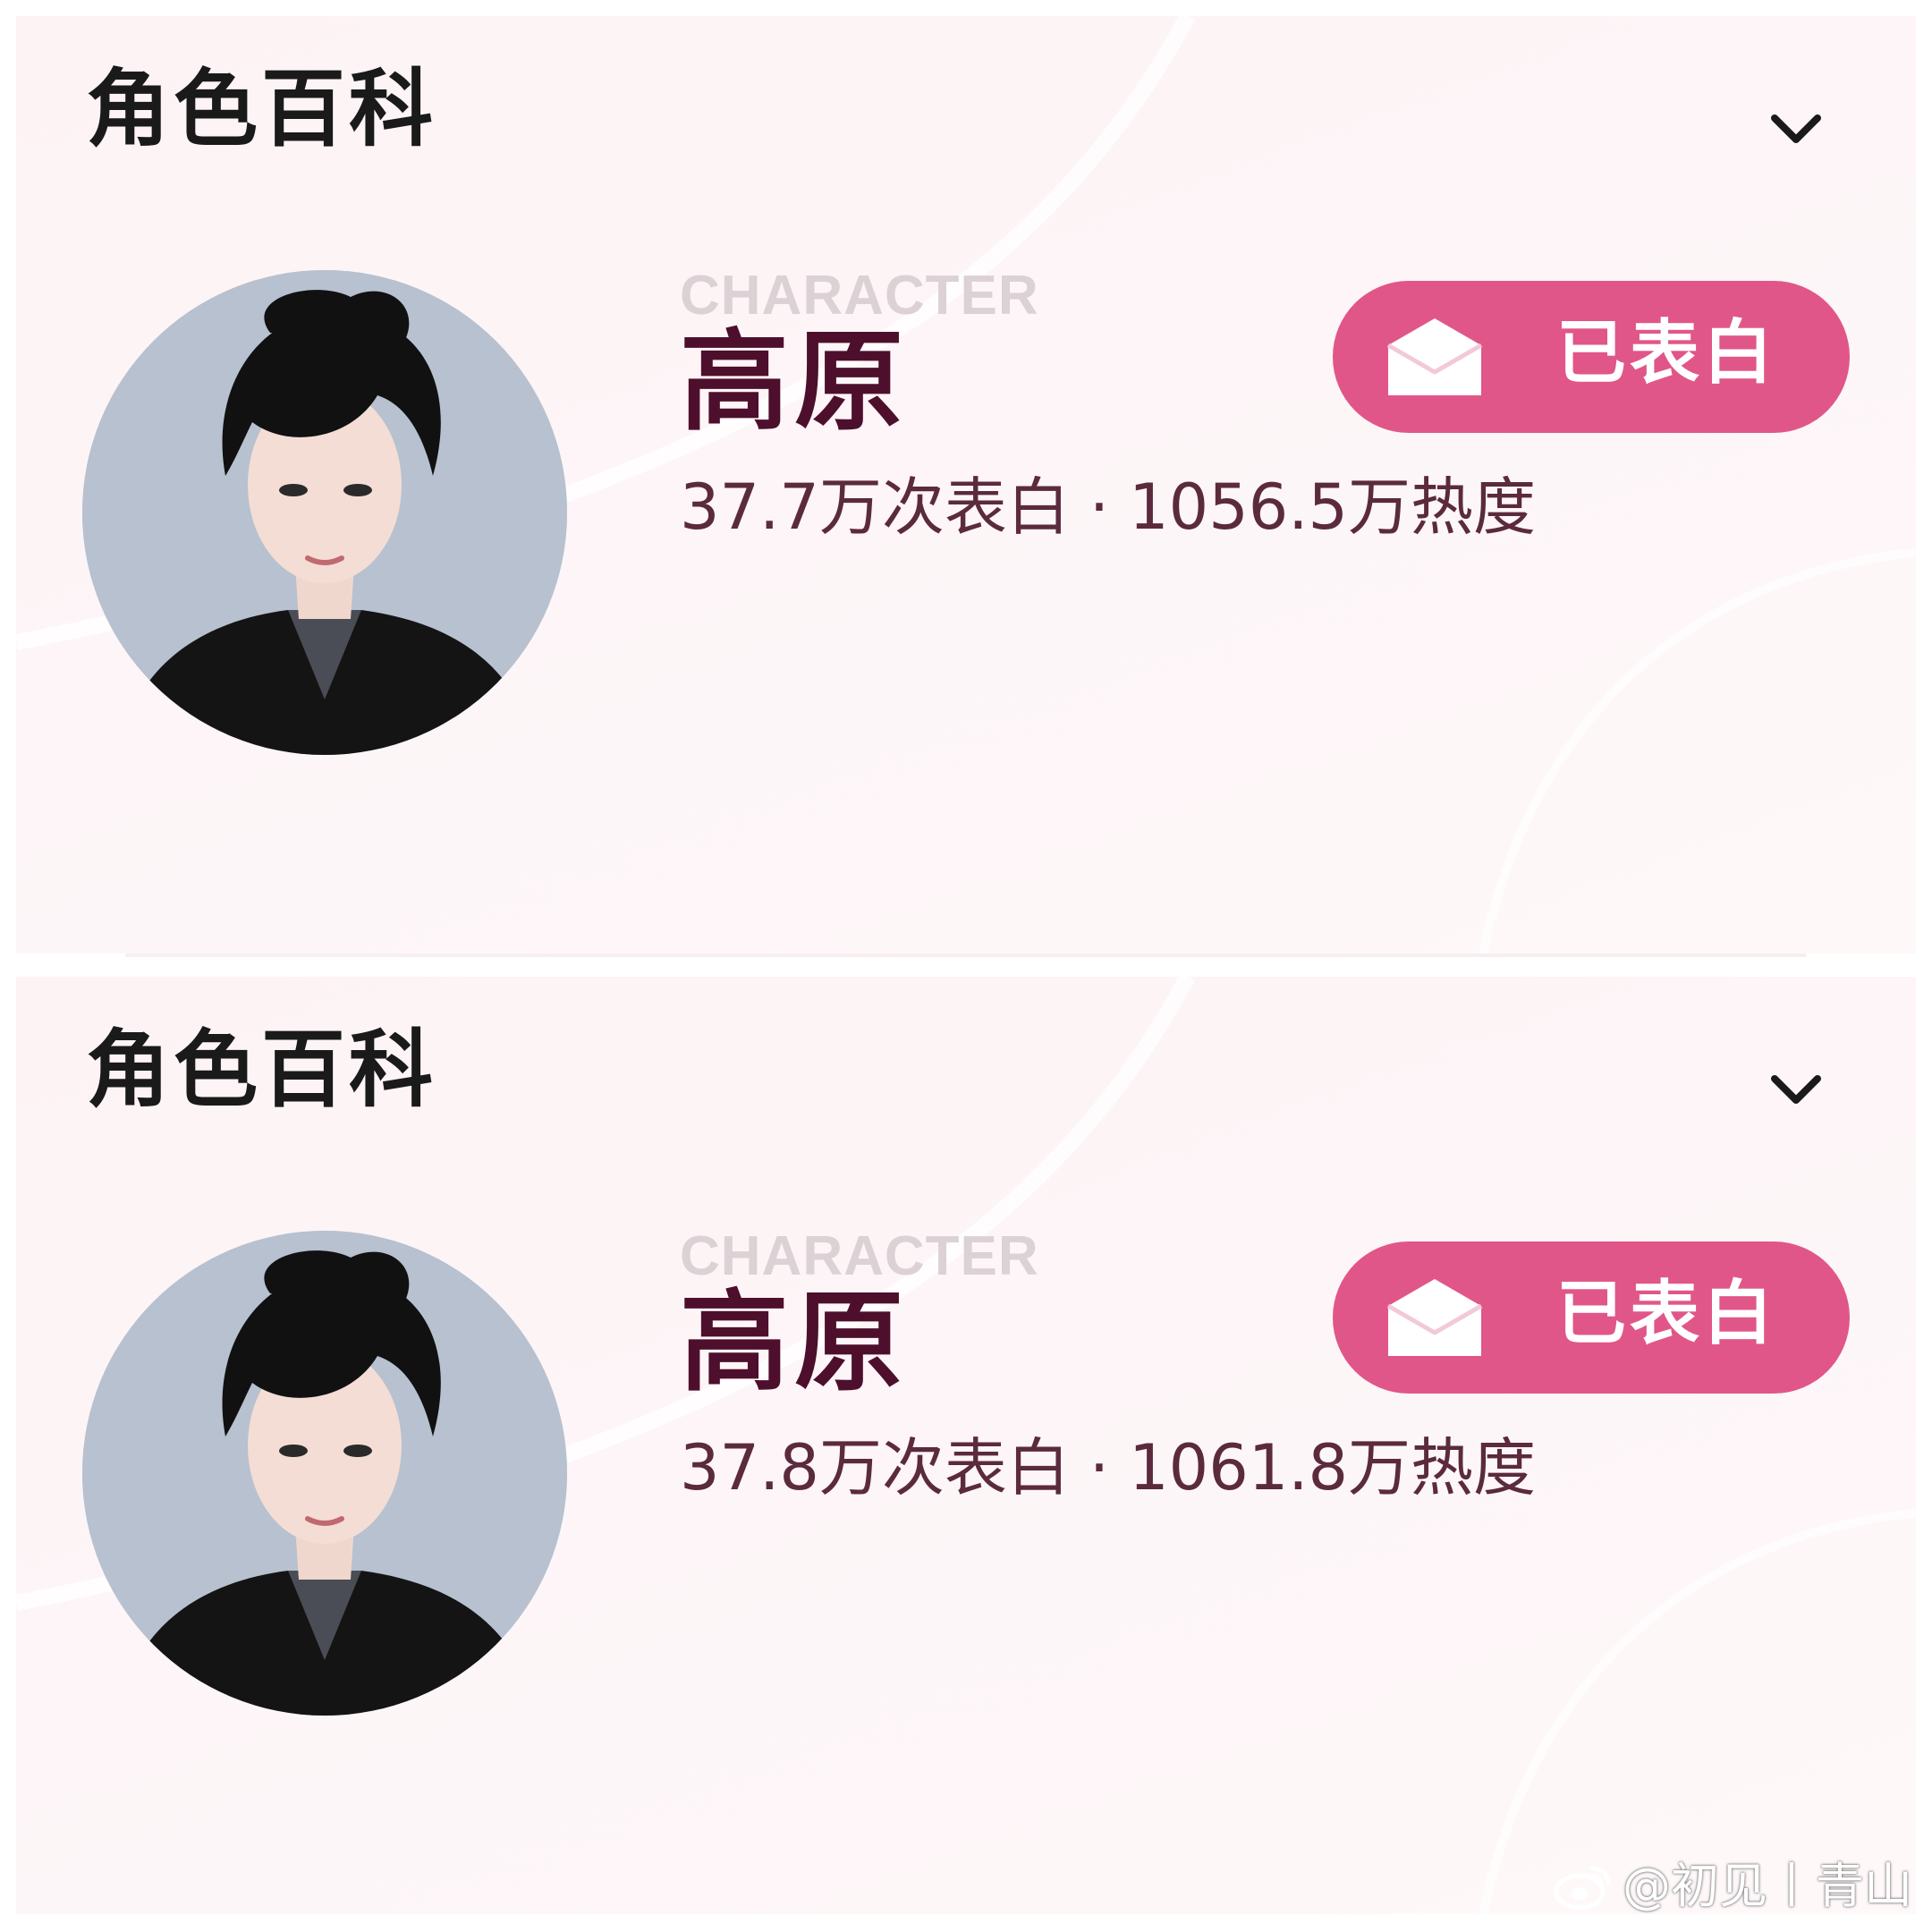  Describe the element at coordinates (875, 1467) in the screenshot. I see `confession-count: 37.8万次表白` at that location.